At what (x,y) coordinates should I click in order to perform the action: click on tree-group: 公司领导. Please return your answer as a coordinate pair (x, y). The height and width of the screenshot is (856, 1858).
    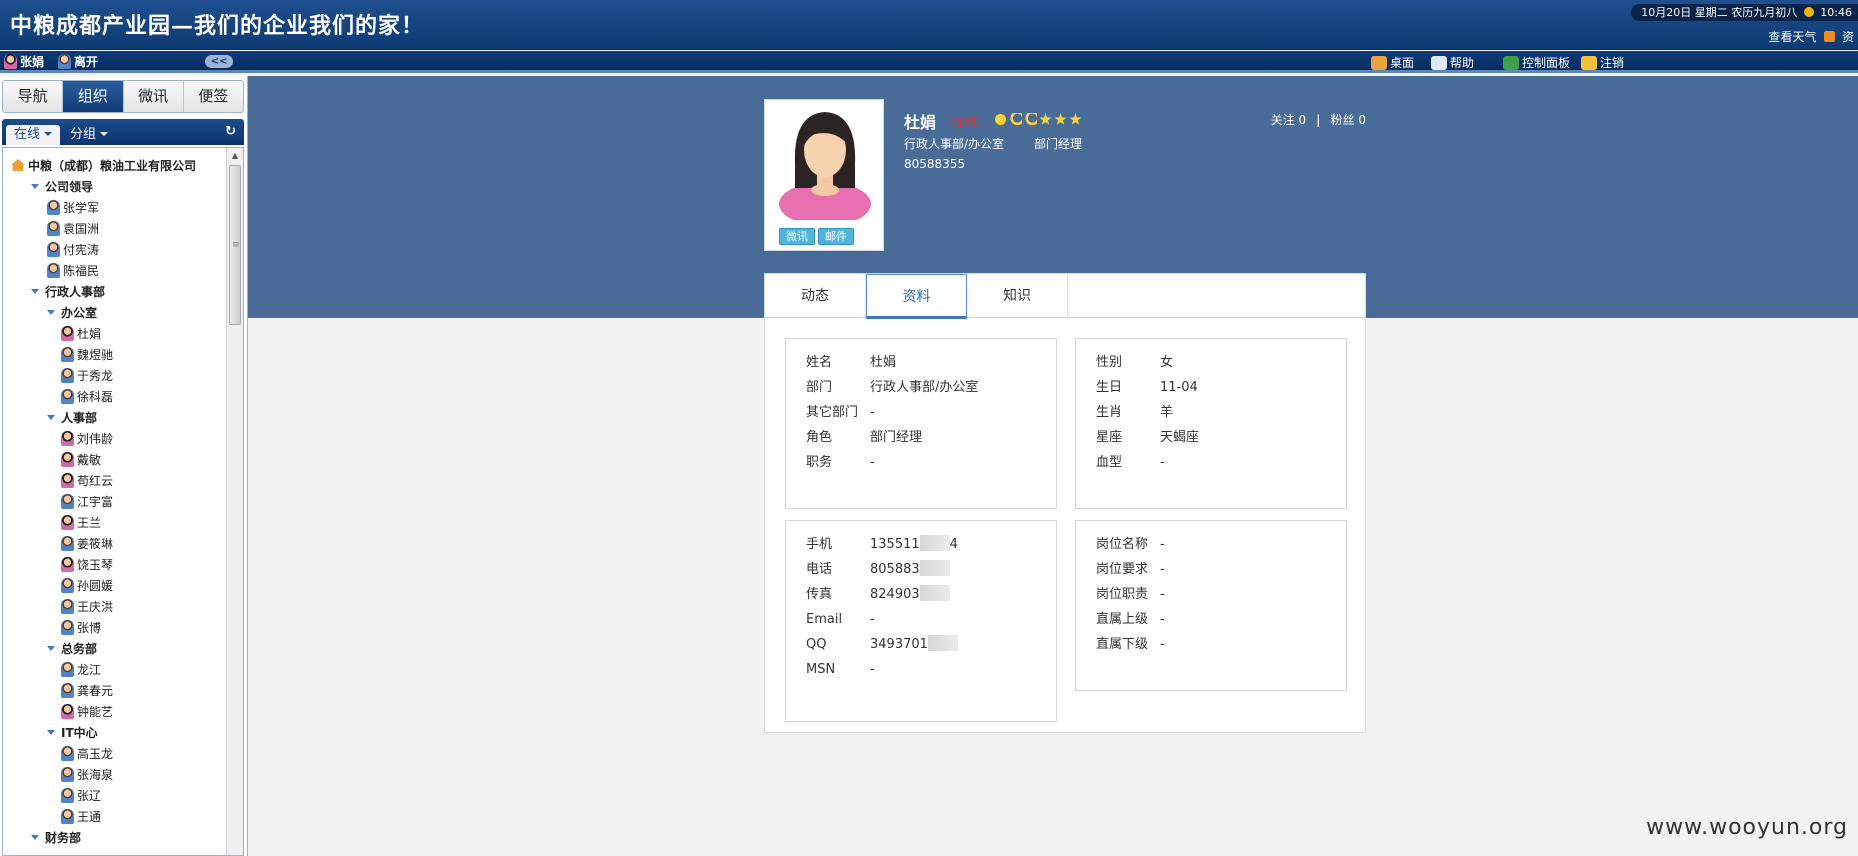
    Looking at the image, I should click on (115, 187).